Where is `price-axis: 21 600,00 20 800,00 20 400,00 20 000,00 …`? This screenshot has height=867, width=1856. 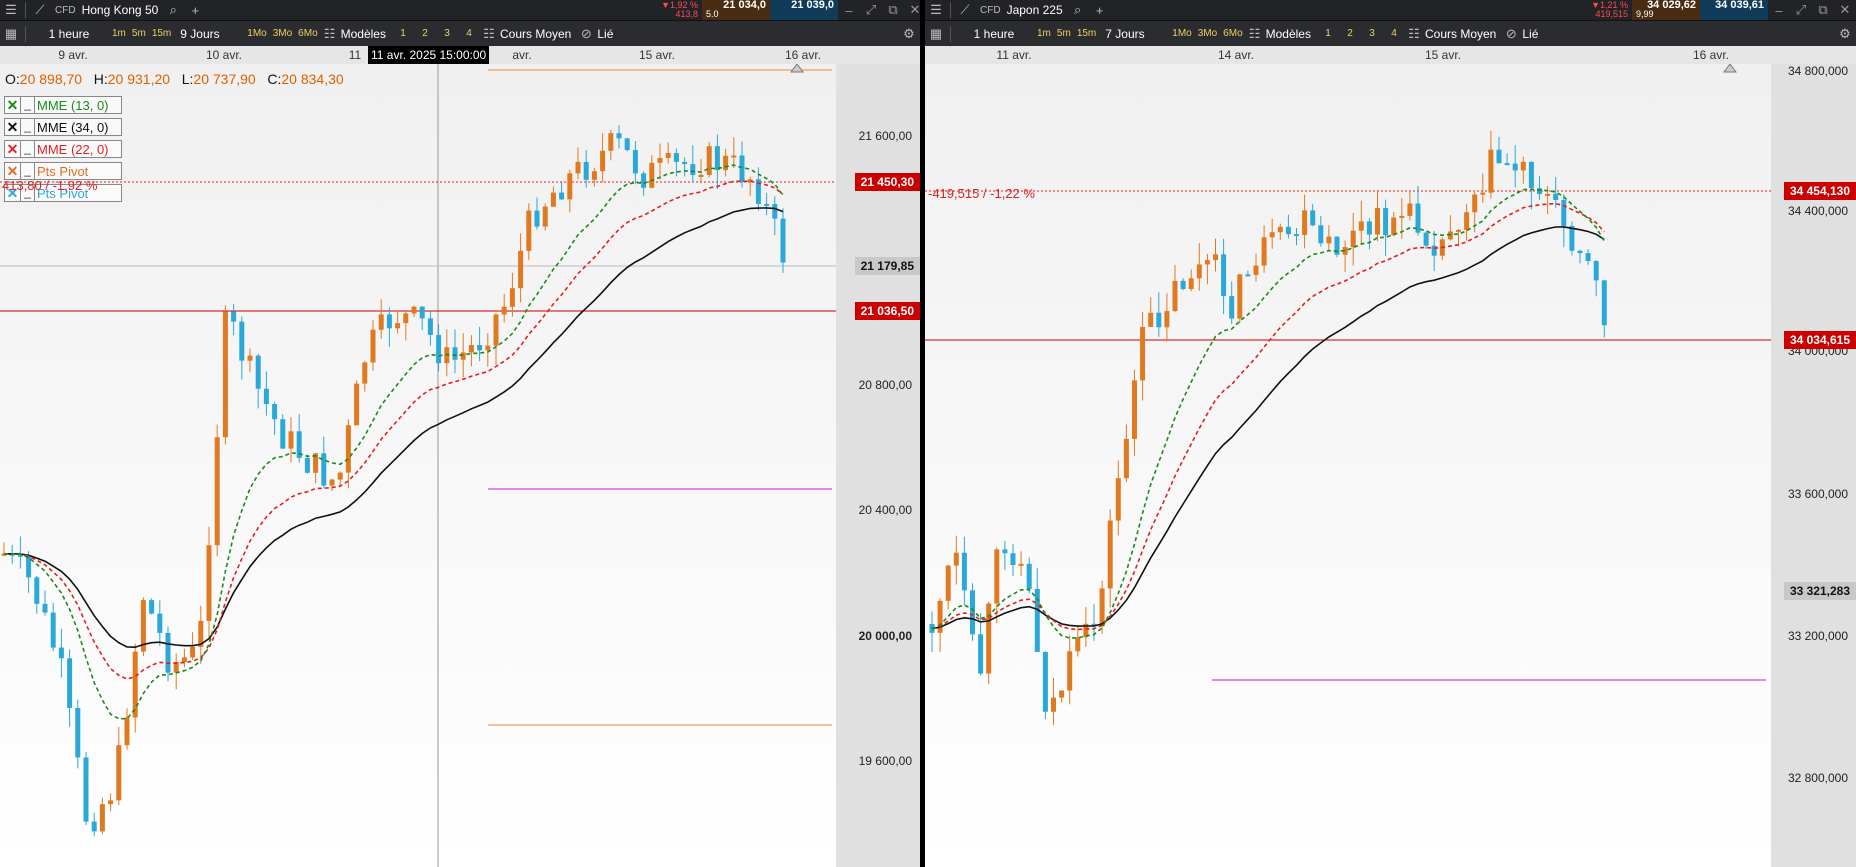 price-axis: 21 600,00 20 800,00 20 400,00 20 000,00 … is located at coordinates (878, 465).